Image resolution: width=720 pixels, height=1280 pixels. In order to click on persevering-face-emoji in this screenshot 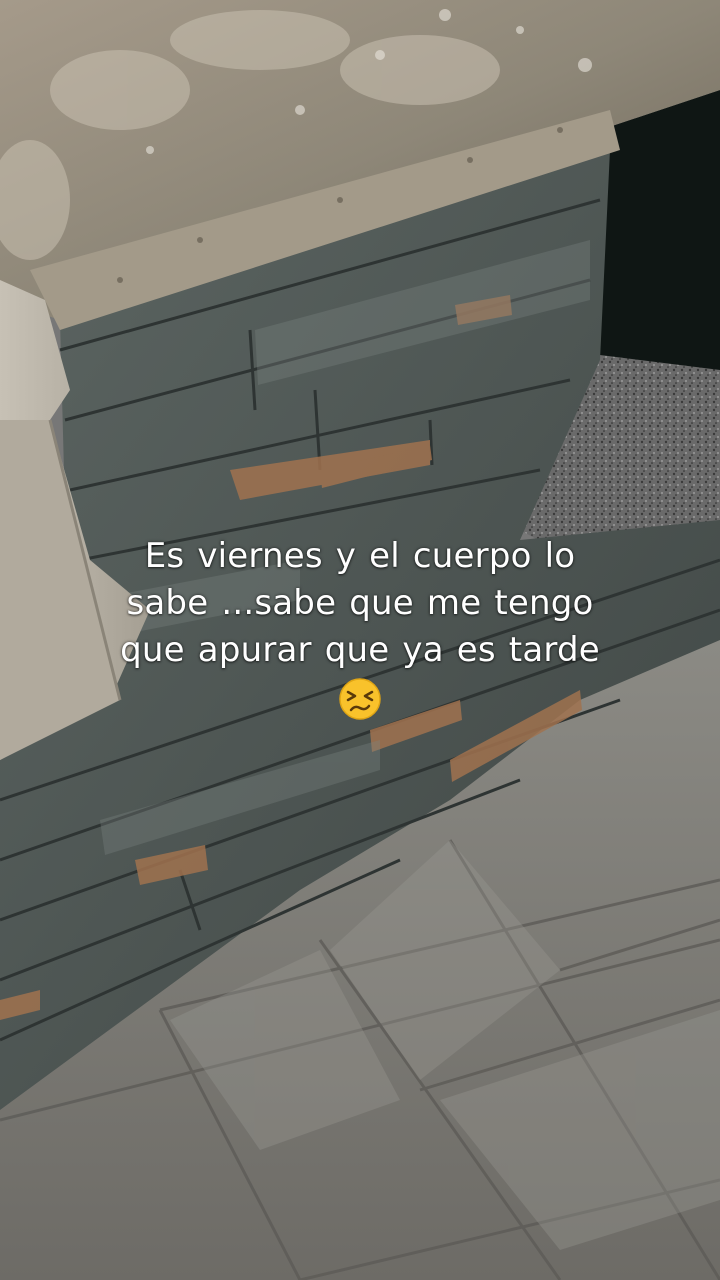, I will do `click(360, 699)`.